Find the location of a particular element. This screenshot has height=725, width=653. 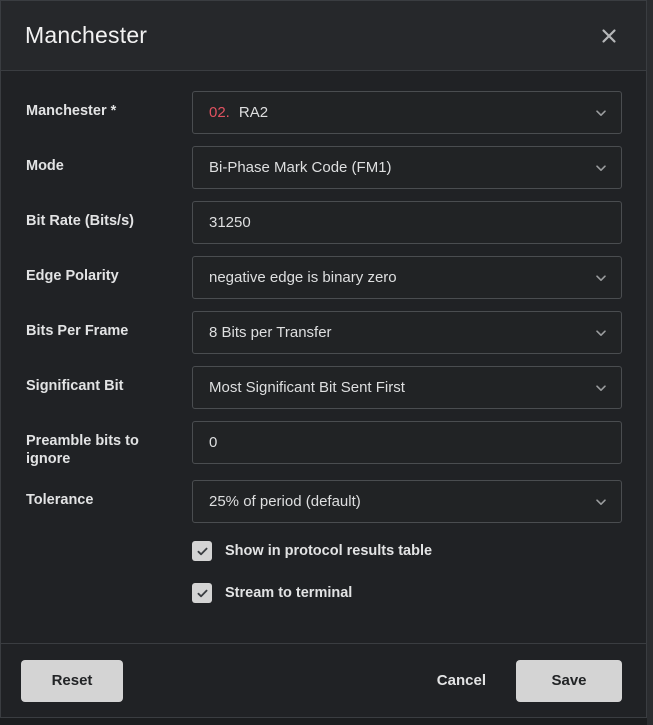

checkbox-label-stream-to-terminal: Stream to terminal is located at coordinates (289, 593).